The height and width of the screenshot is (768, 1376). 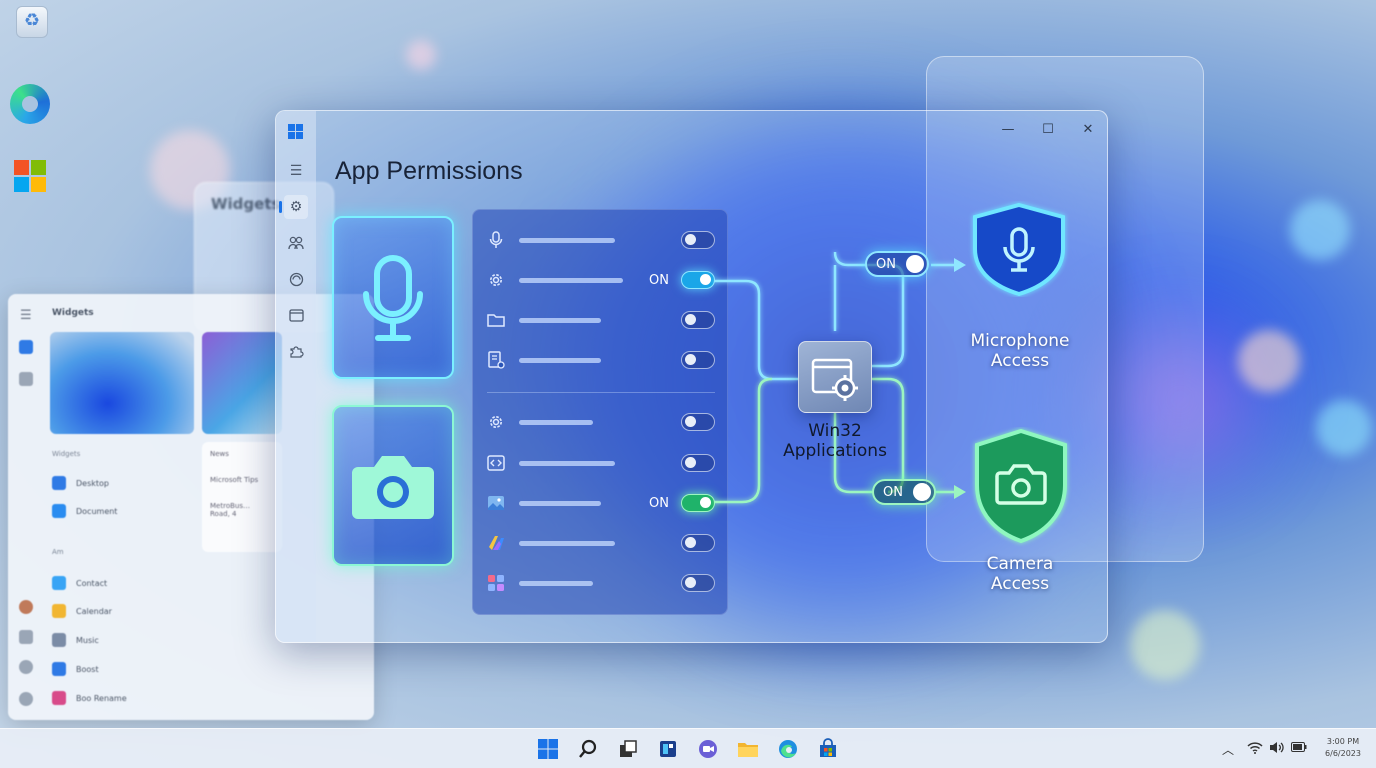 I want to click on list-divider, so click(x=601, y=392).